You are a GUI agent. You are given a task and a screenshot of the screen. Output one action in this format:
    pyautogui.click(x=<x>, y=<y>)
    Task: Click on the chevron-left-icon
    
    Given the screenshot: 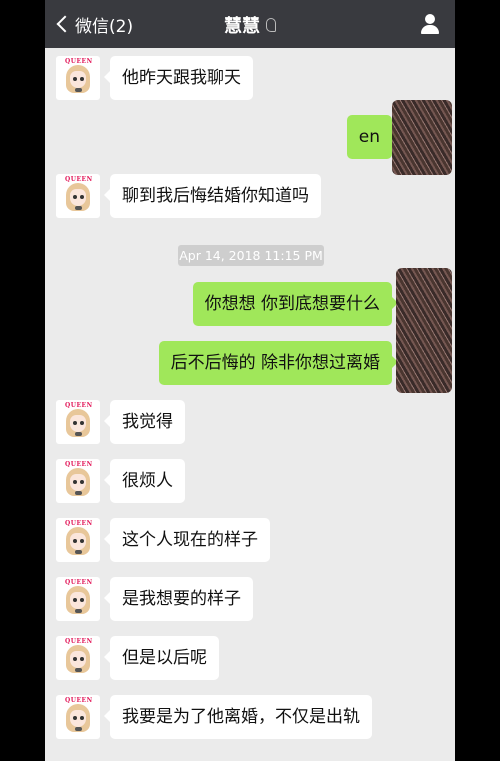 What is the action you would take?
    pyautogui.click(x=65, y=24)
    